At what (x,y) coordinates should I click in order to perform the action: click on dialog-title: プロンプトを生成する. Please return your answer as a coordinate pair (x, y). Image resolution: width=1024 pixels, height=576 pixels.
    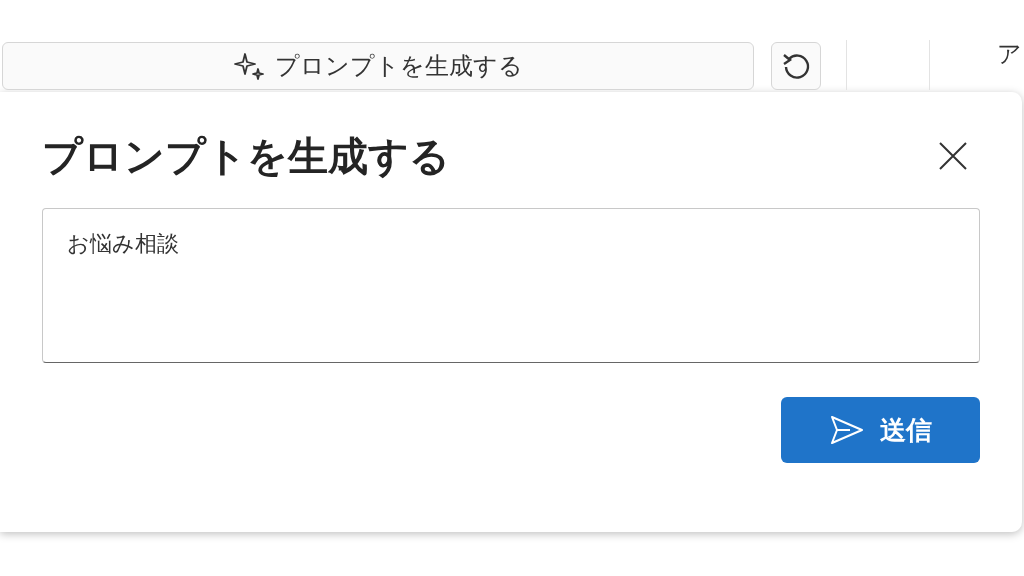
    Looking at the image, I should click on (246, 156).